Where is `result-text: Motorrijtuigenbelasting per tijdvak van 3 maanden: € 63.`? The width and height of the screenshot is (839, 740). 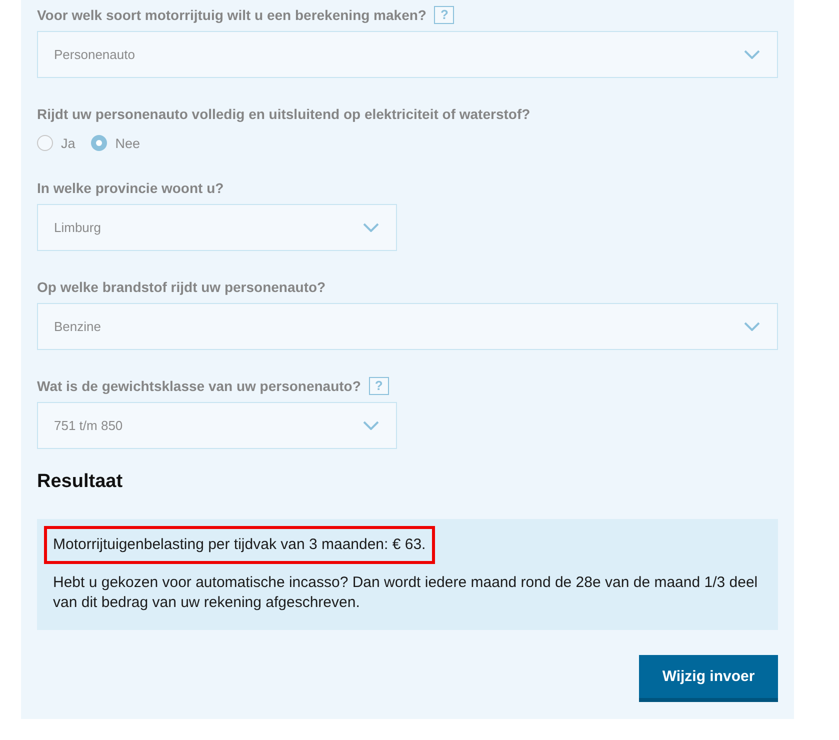
result-text: Motorrijtuigenbelasting per tijdvak van 3 maanden: € 63. is located at coordinates (239, 545).